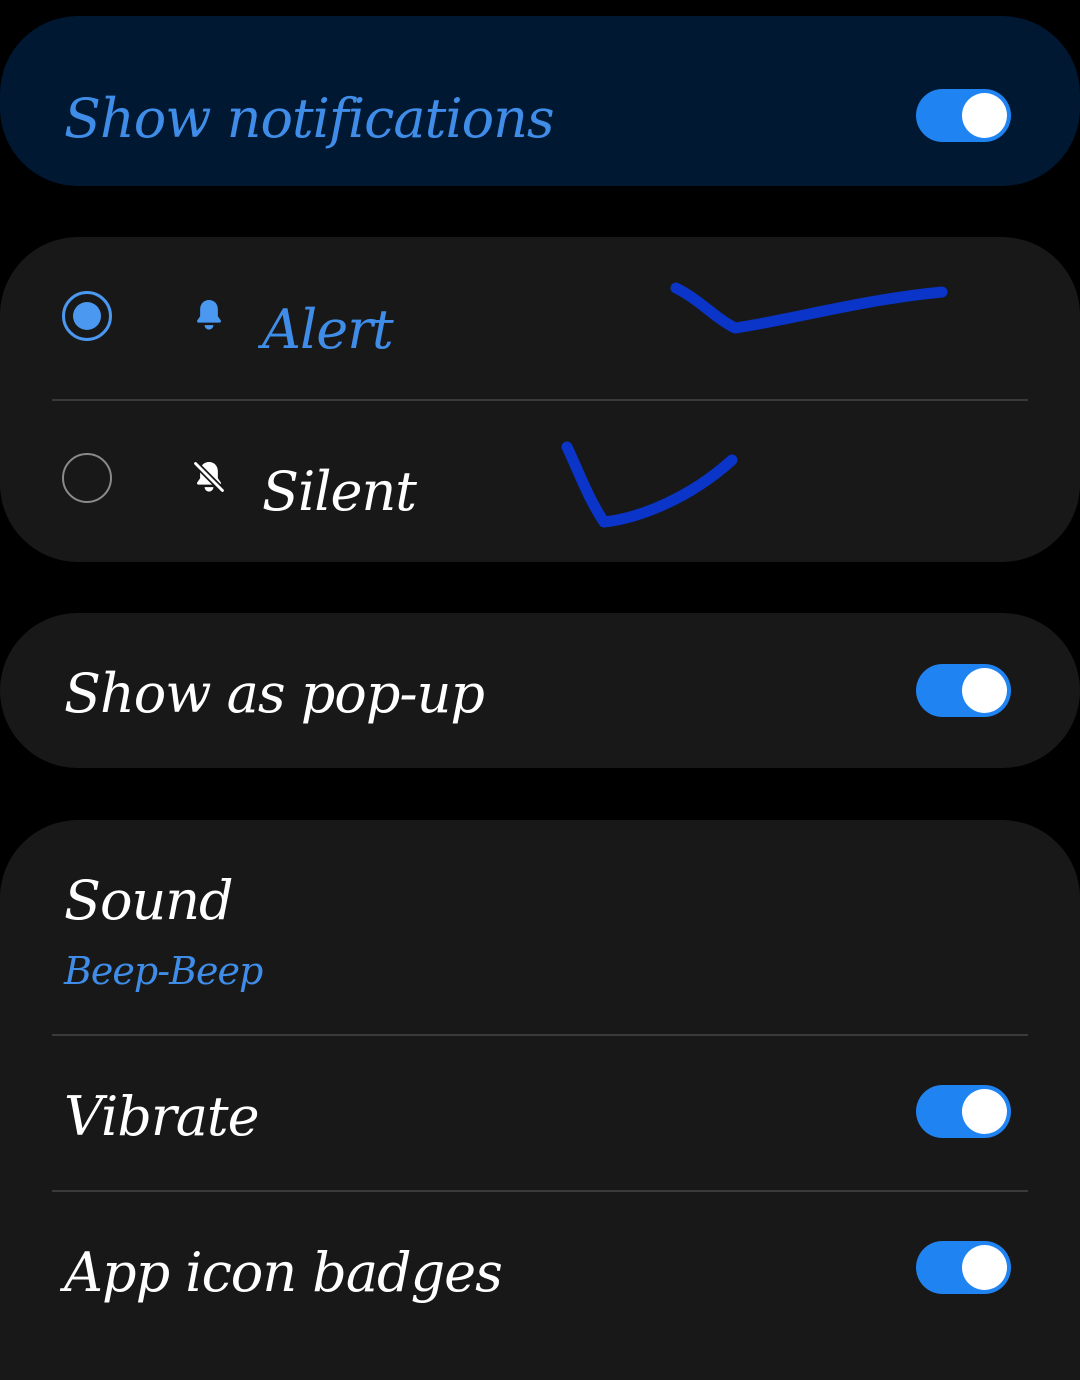  I want to click on bell-icon, so click(209, 314).